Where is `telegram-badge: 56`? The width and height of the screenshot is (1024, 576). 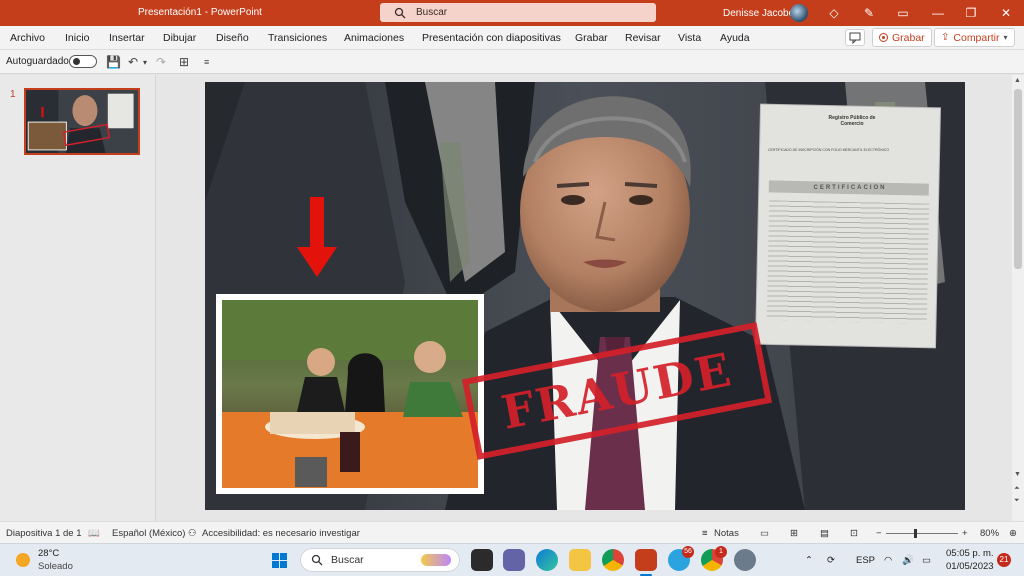
telegram-badge: 56 is located at coordinates (688, 552).